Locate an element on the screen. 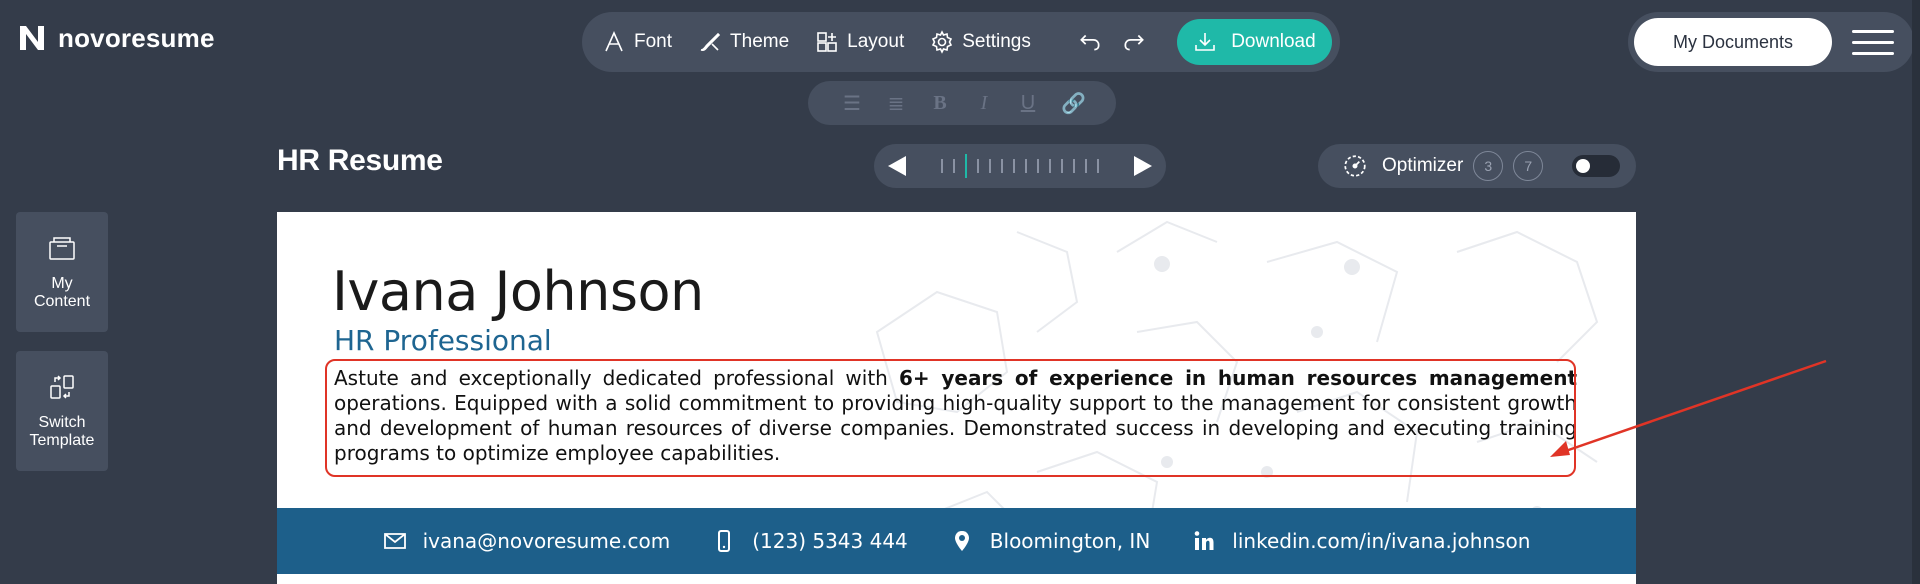 This screenshot has width=1920, height=584. location-pin-icon is located at coordinates (961, 541).